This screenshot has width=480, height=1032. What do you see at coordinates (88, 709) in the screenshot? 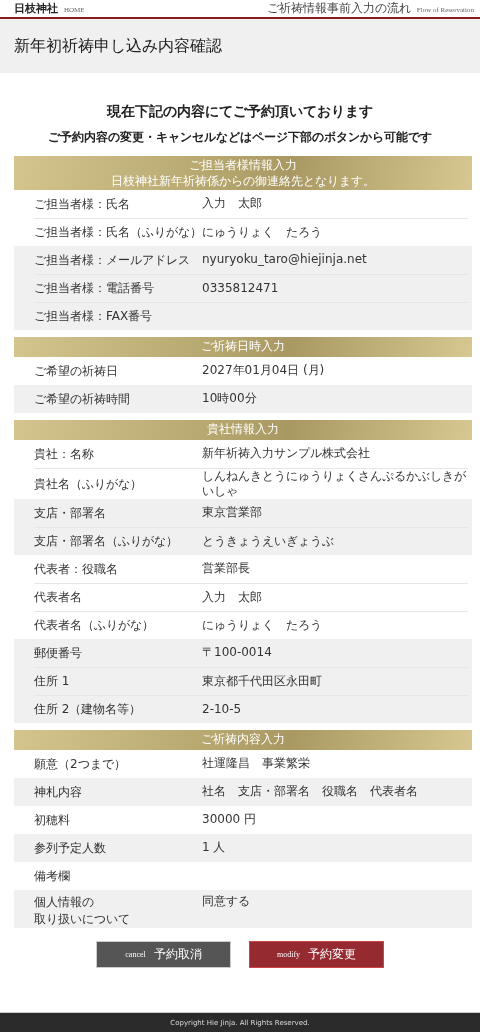
I see `field-label: 住所 2（建物名等）` at bounding box center [88, 709].